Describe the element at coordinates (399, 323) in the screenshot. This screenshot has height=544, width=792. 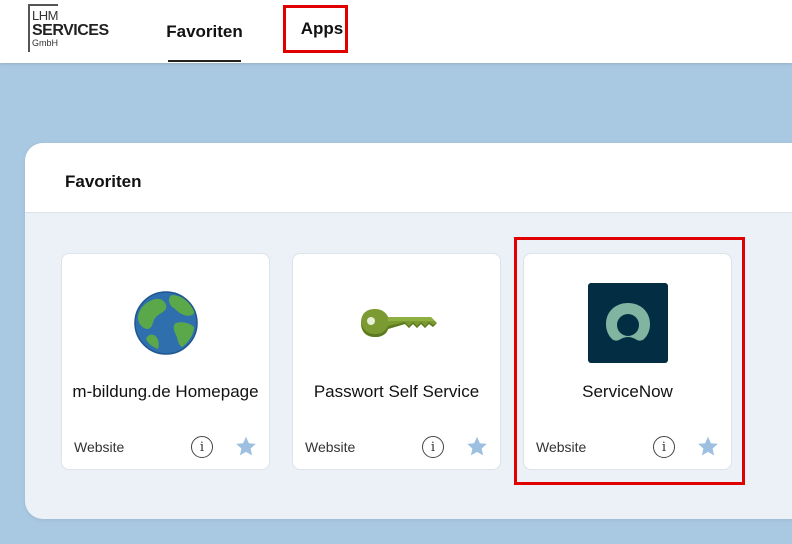
I see `key-icon` at that location.